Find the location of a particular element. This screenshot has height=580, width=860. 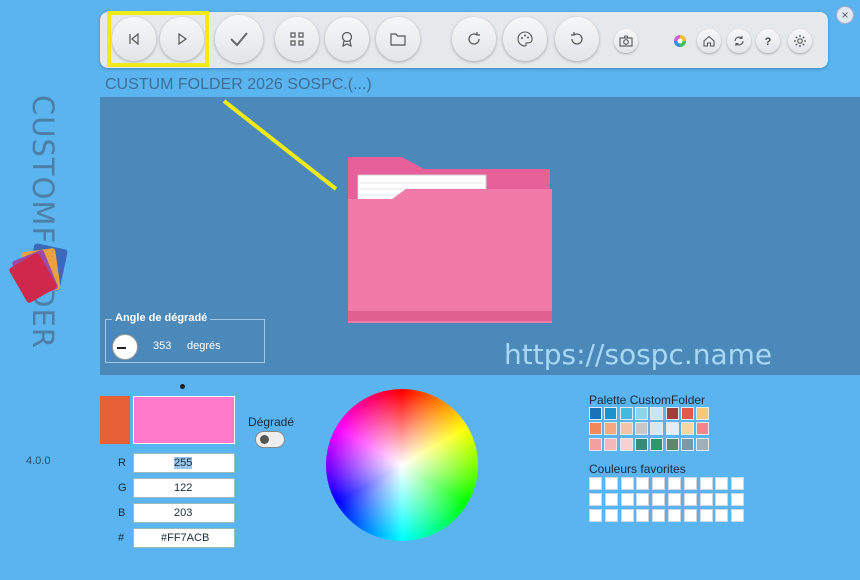

redo-icon is located at coordinates (474, 38).